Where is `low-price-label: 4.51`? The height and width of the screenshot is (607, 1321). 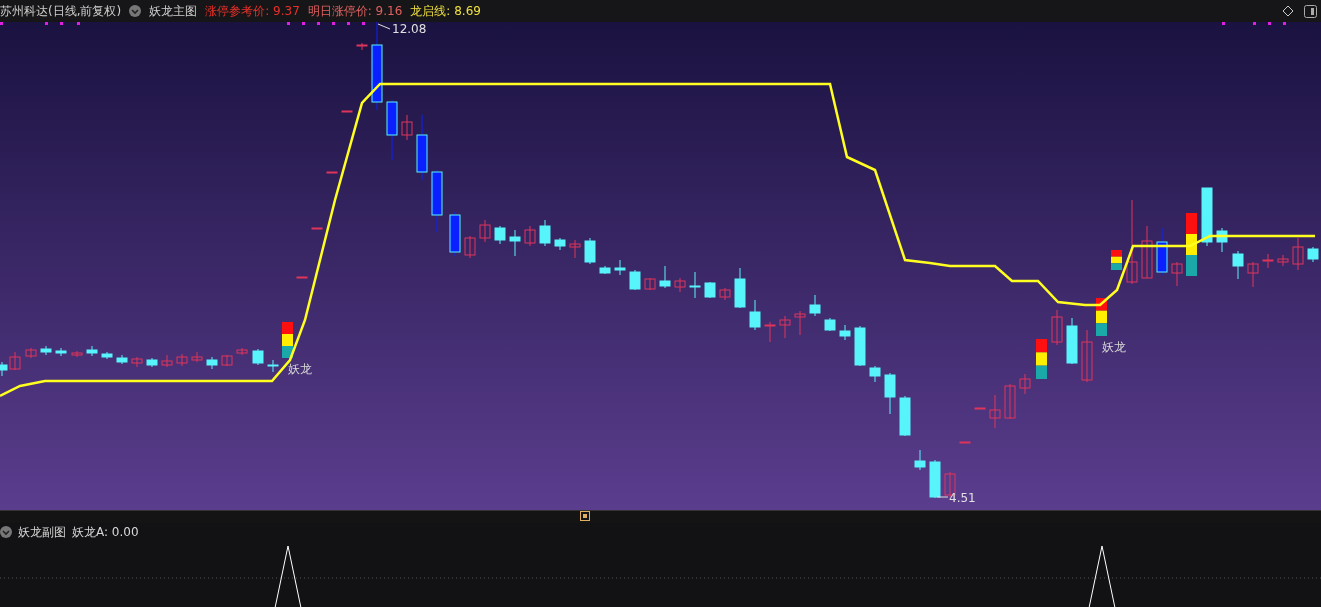
low-price-label: 4.51 is located at coordinates (962, 498).